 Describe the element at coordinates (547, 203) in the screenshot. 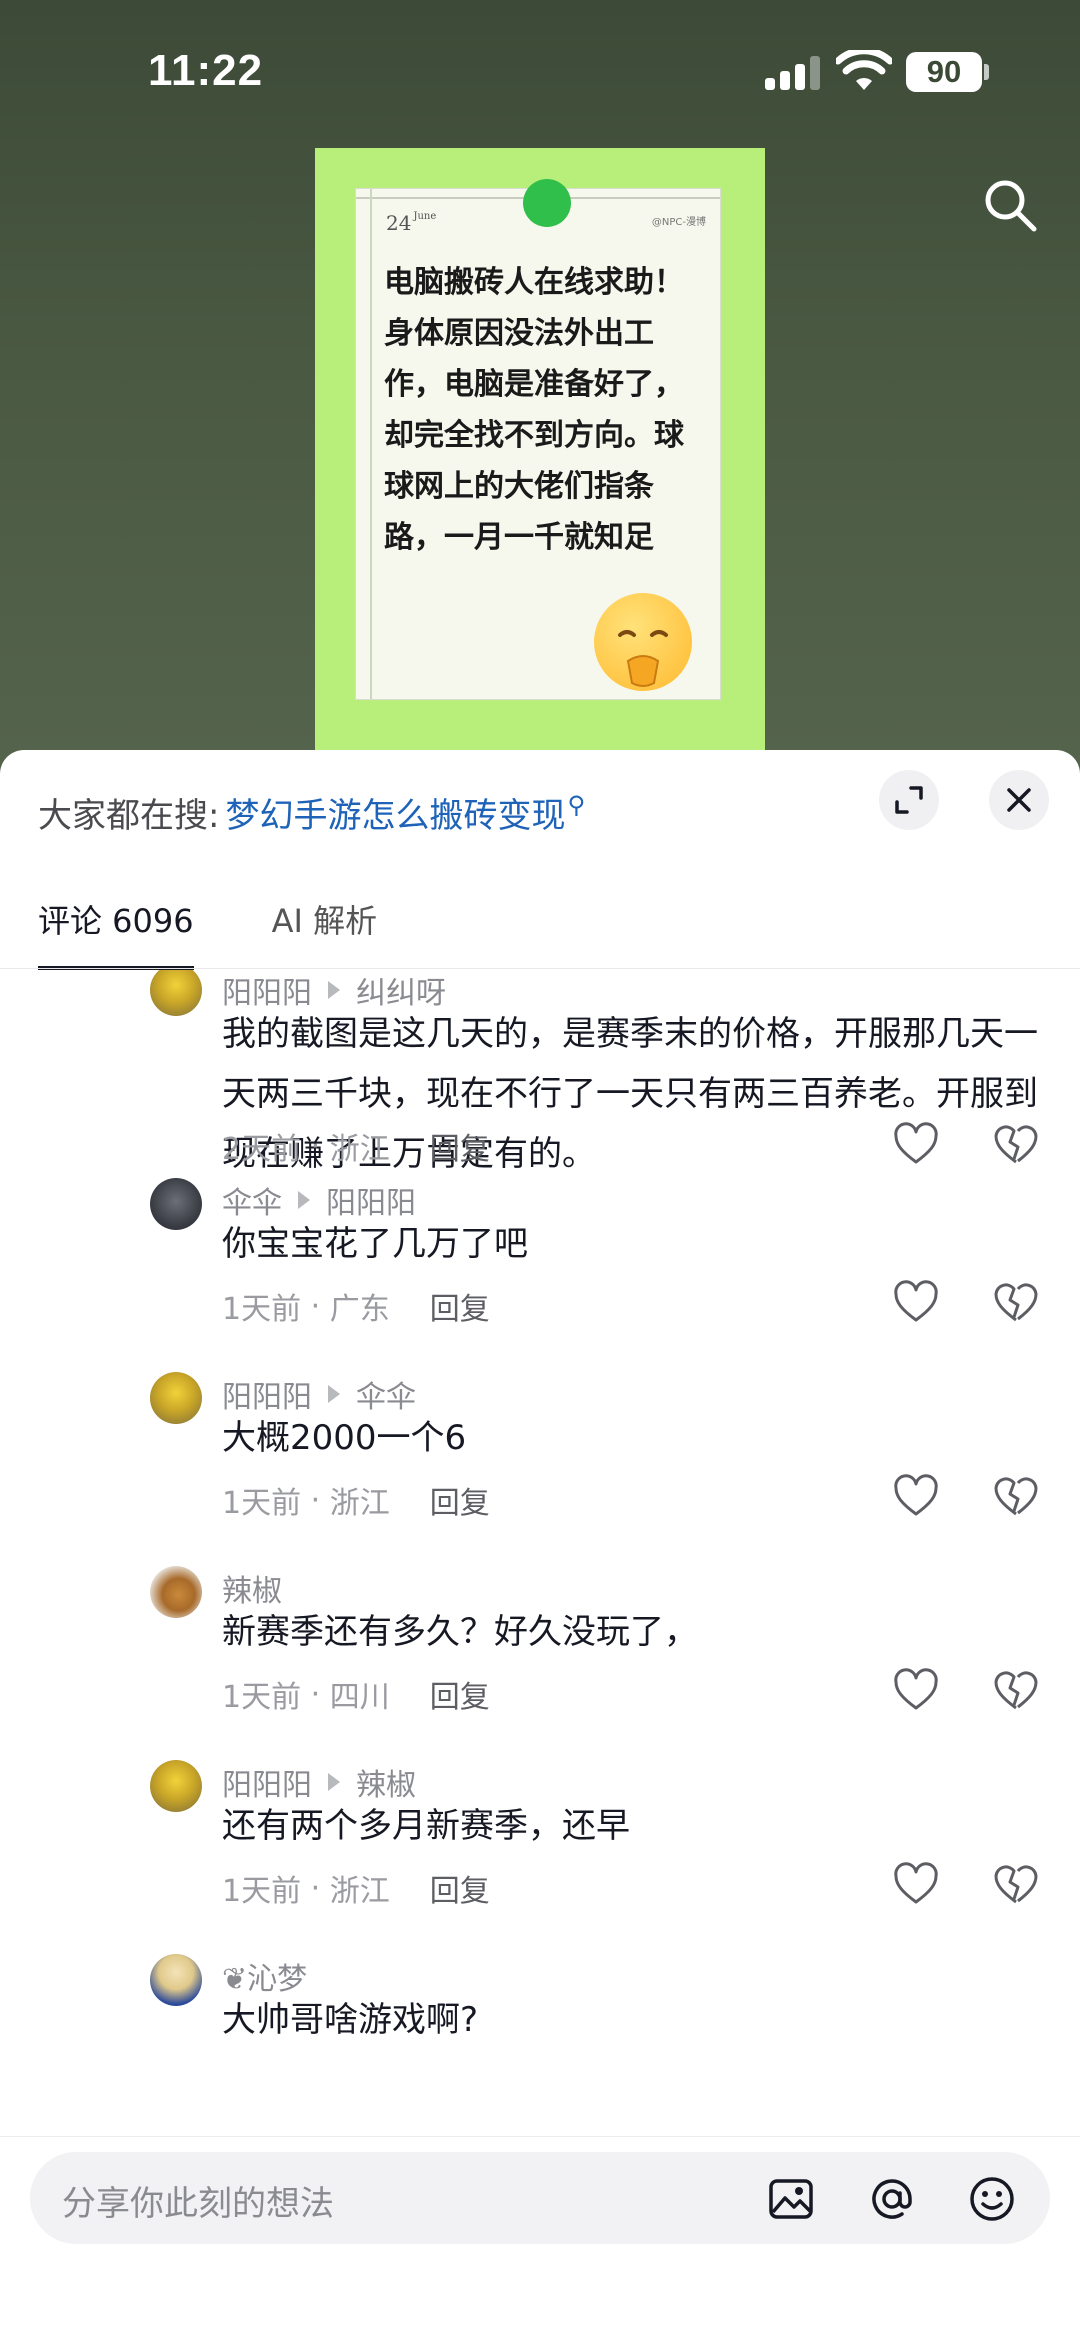

I see `pin-icon` at that location.